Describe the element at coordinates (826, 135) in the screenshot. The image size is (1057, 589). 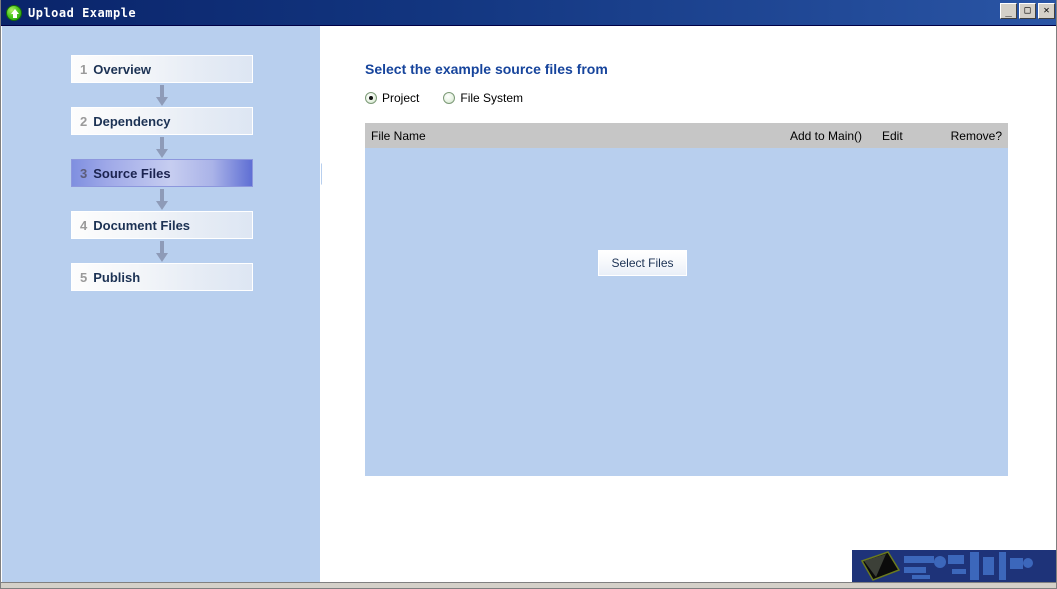
I see `column-header-add-to-main: Add to Main()` at that location.